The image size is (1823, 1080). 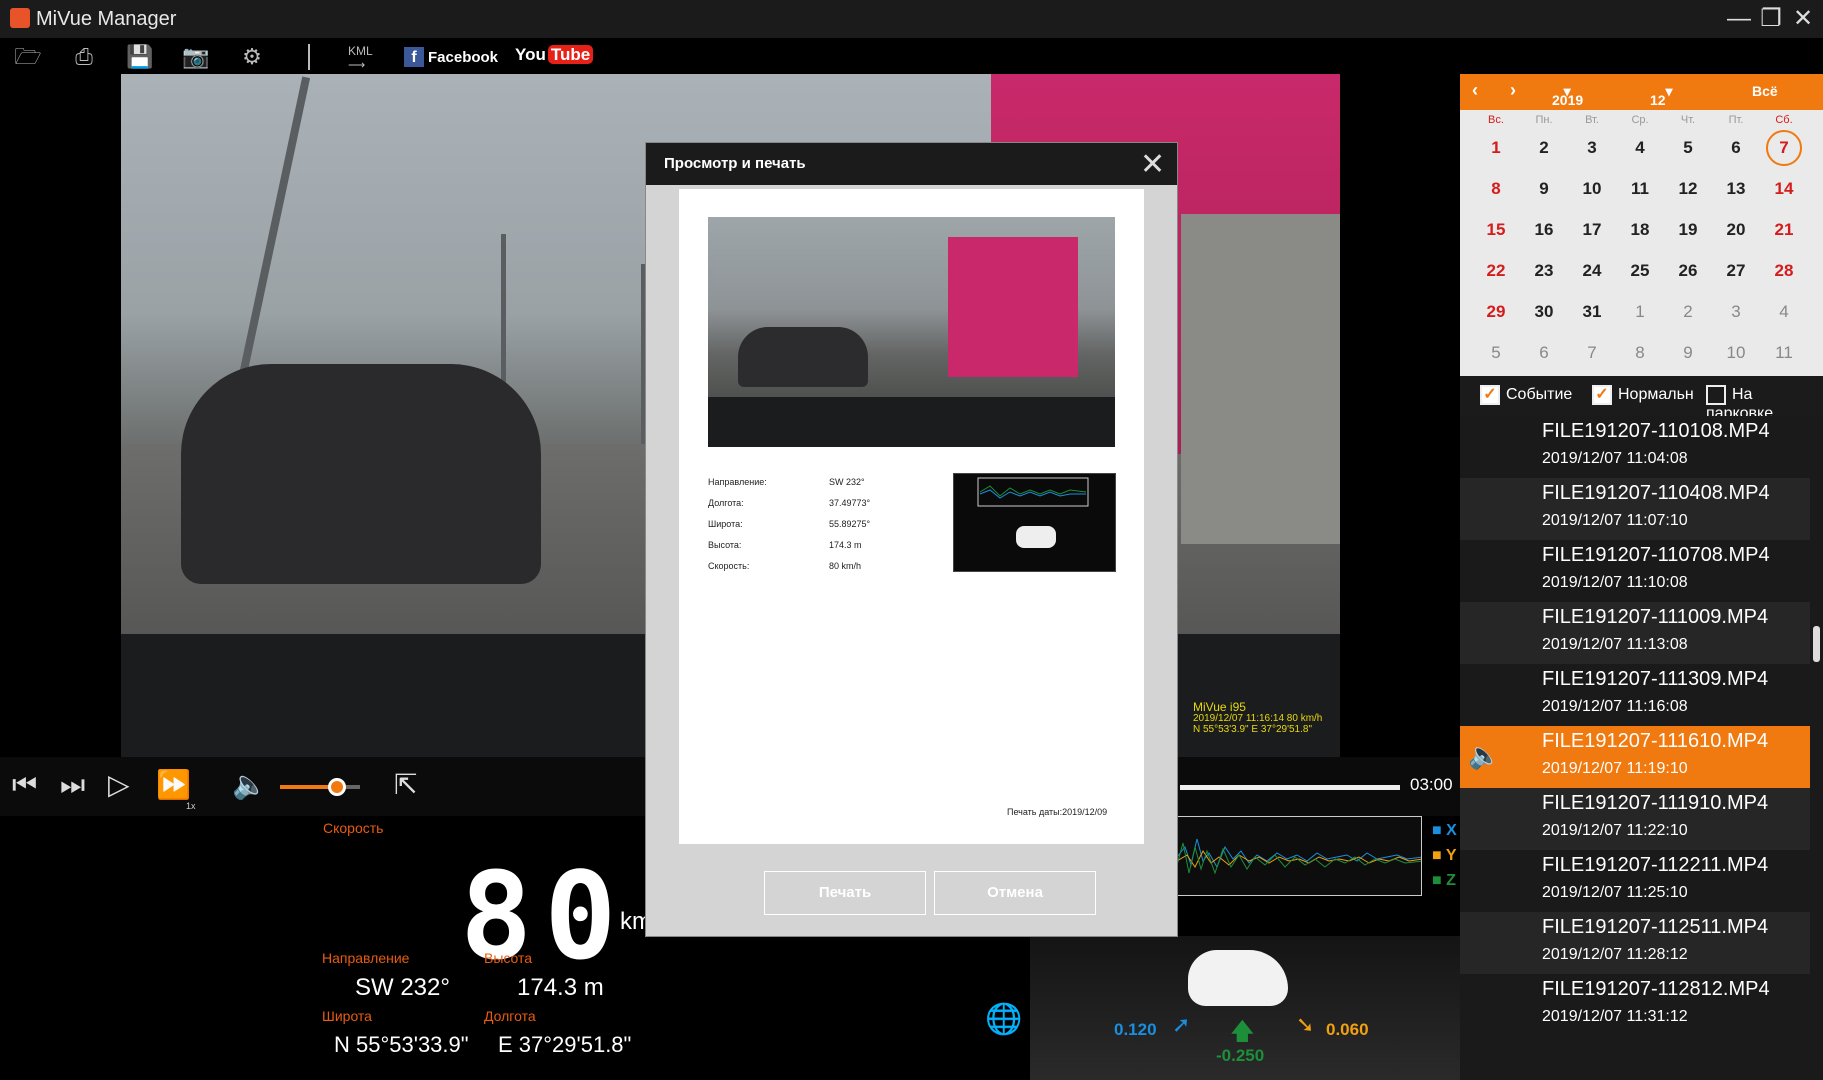 What do you see at coordinates (1152, 164) in the screenshot?
I see `dialog-close-icon: ✕` at bounding box center [1152, 164].